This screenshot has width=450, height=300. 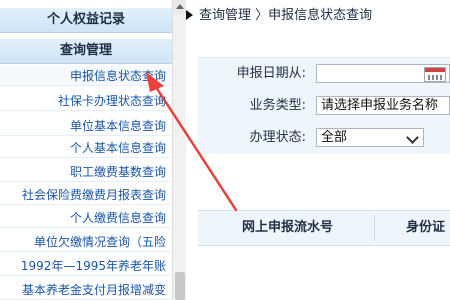 I want to click on status-row: 办理状态: 全部, so click(x=324, y=138).